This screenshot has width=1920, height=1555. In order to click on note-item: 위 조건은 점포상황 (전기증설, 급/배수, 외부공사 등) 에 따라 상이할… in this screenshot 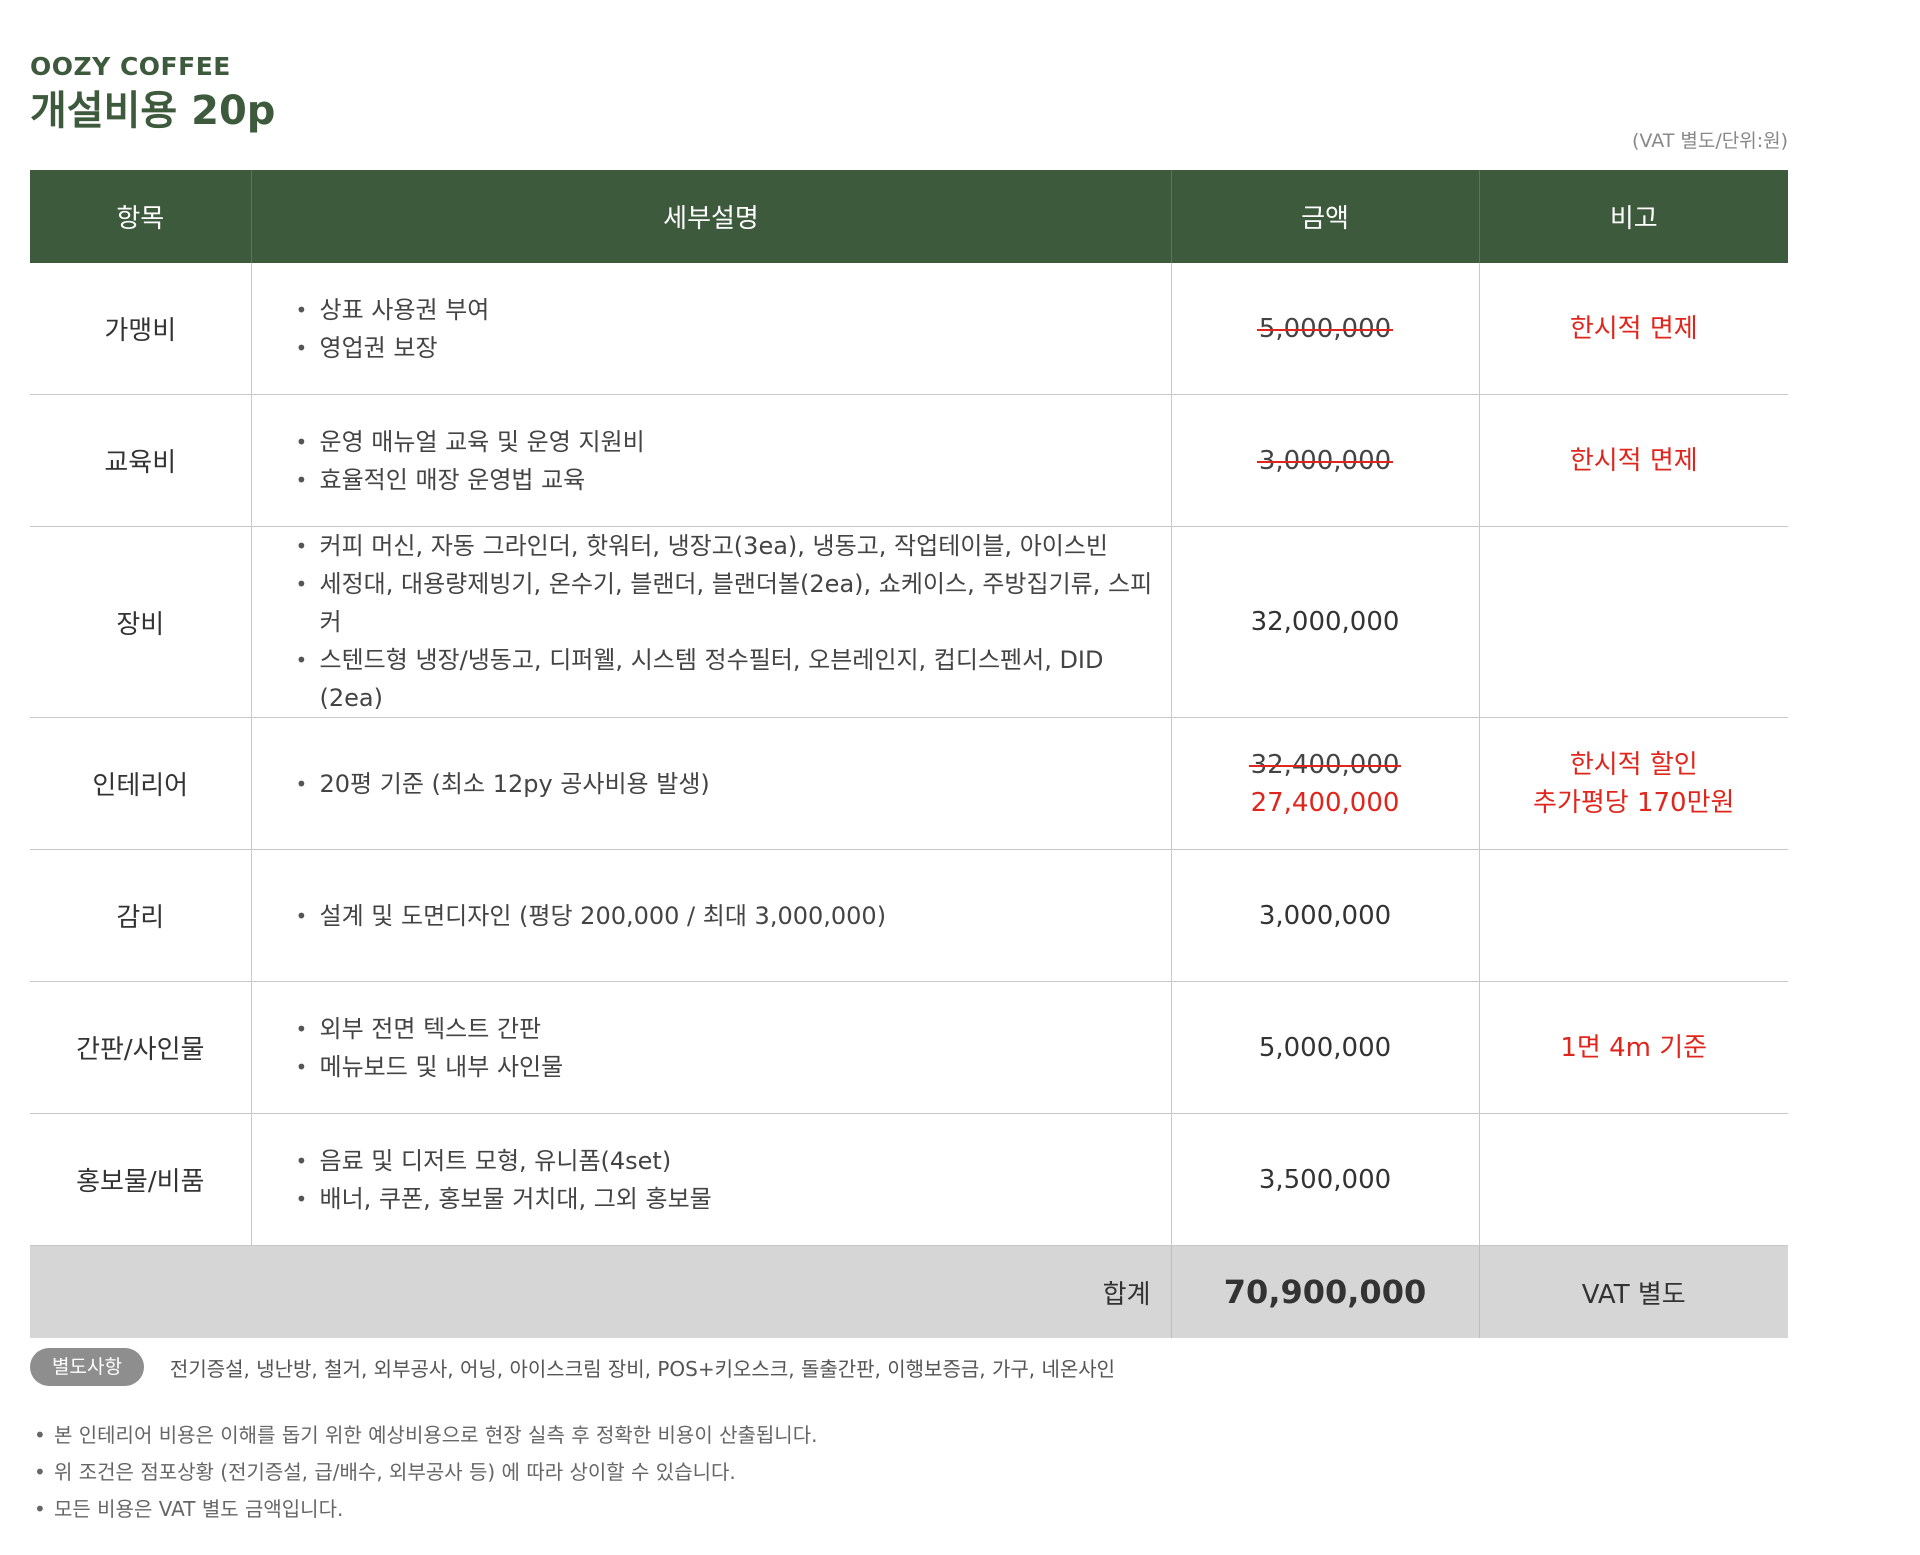, I will do `click(423, 1472)`.